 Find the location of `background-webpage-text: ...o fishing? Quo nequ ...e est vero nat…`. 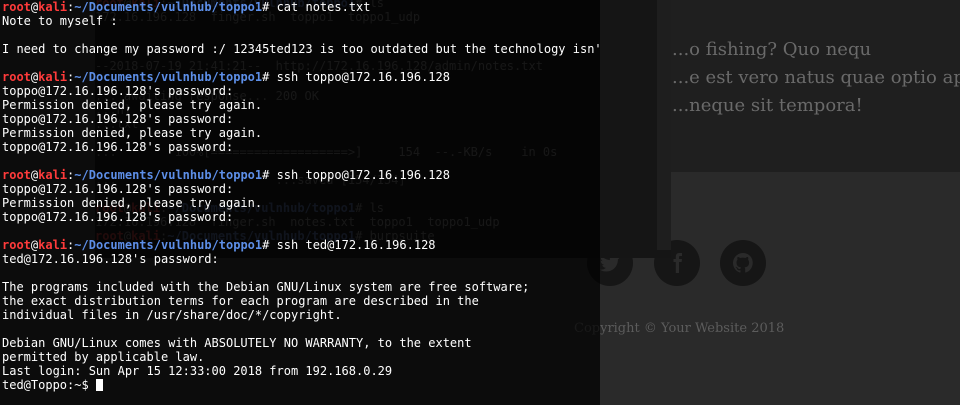

background-webpage-text: ...o fishing? Quo nequ ...e est vero nat… is located at coordinates (816, 78).